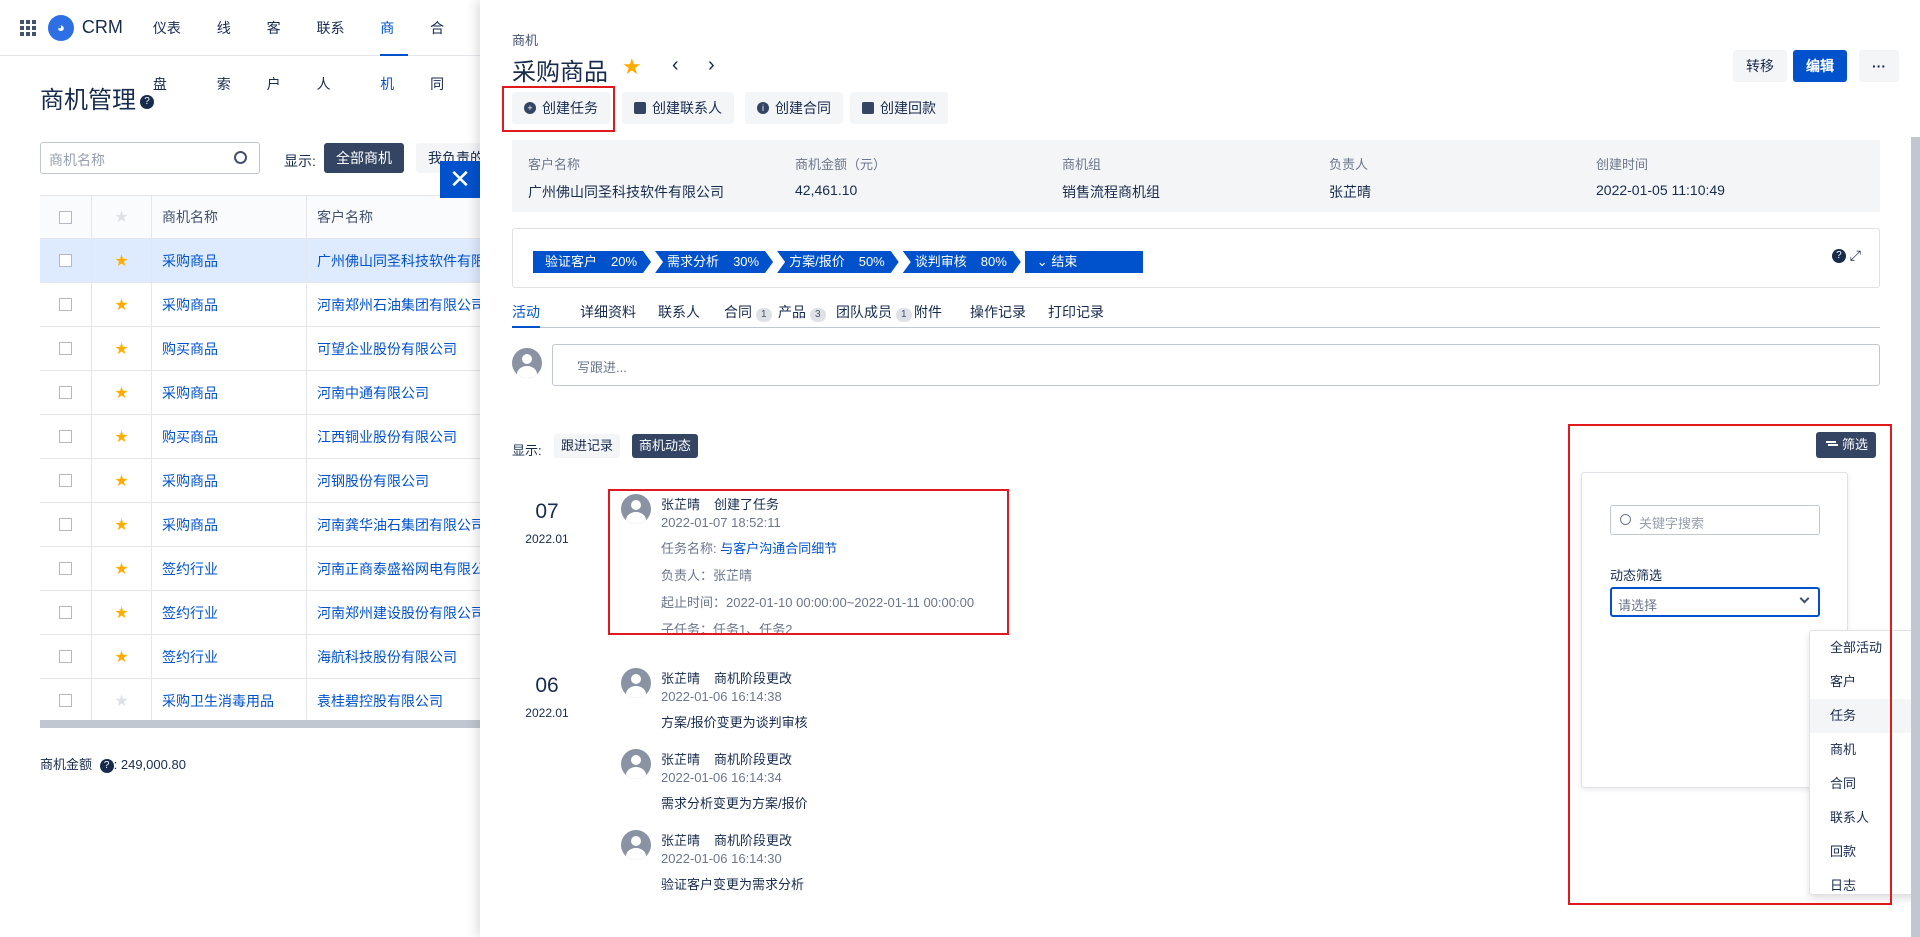  What do you see at coordinates (1865, 648) in the screenshot?
I see `filter-option: 全部活动` at bounding box center [1865, 648].